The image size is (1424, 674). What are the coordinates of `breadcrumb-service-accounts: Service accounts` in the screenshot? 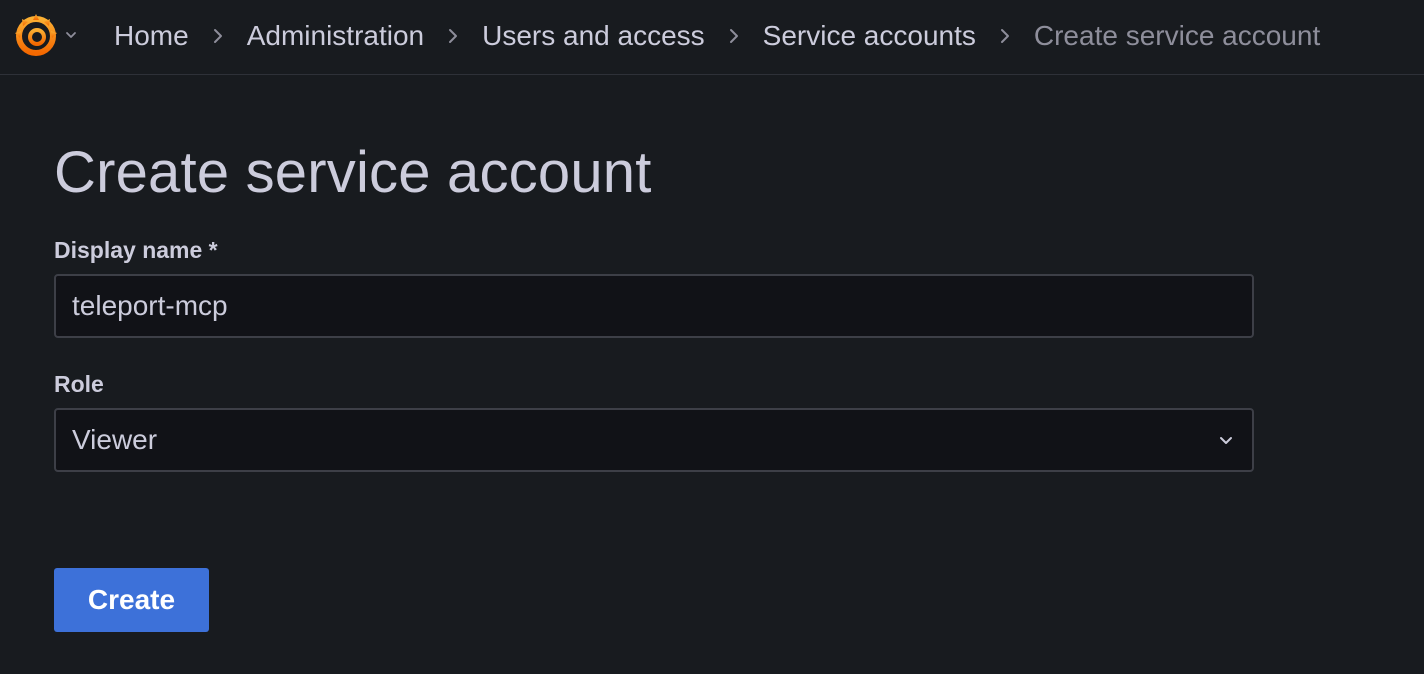 It's located at (869, 36).